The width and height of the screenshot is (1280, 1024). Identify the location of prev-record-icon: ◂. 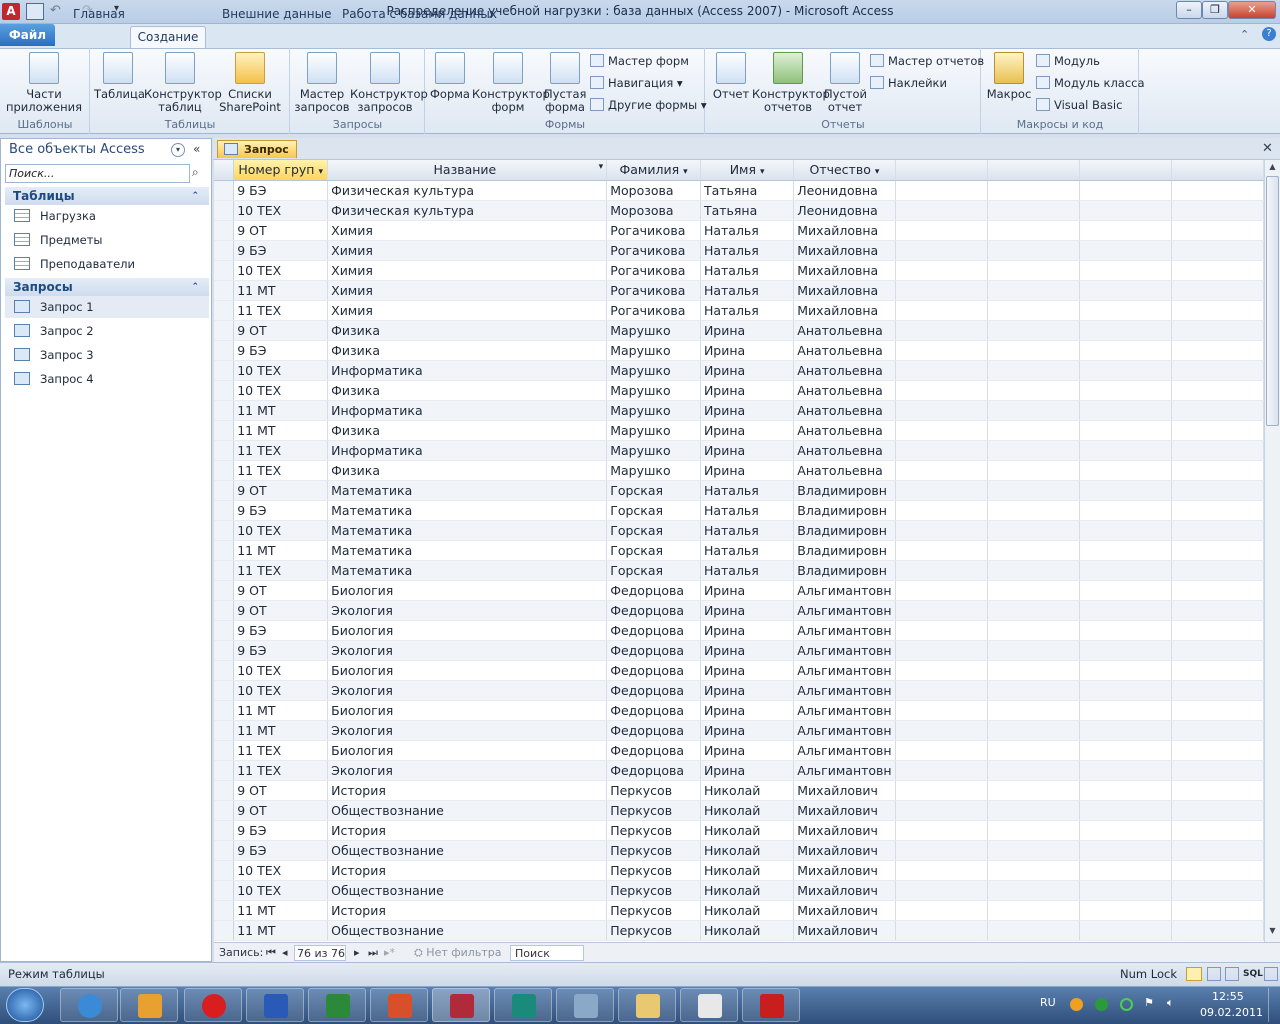
(285, 953).